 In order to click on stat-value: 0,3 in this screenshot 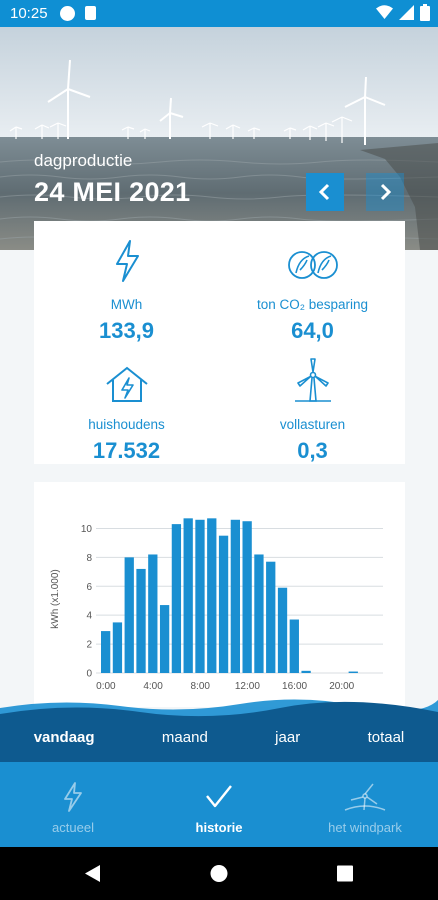, I will do `click(312, 450)`.